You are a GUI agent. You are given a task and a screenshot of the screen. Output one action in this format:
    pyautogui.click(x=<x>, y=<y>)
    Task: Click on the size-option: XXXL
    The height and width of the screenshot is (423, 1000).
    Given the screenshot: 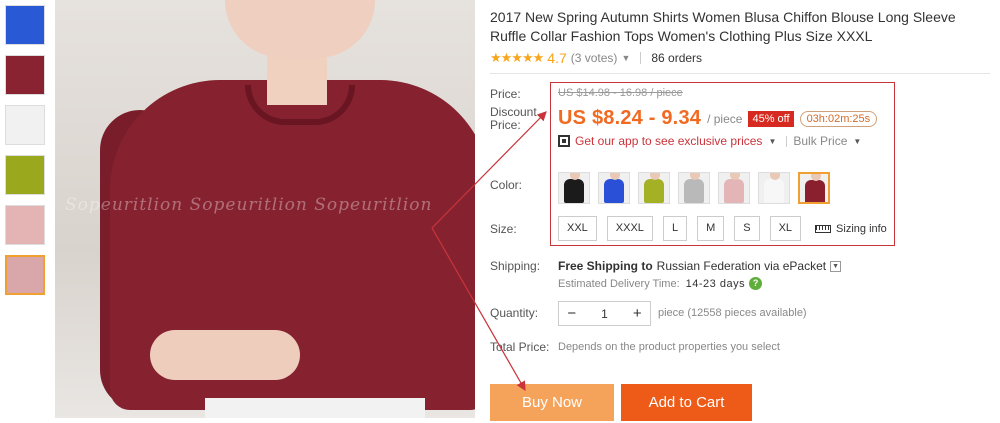 What is the action you would take?
    pyautogui.click(x=629, y=228)
    